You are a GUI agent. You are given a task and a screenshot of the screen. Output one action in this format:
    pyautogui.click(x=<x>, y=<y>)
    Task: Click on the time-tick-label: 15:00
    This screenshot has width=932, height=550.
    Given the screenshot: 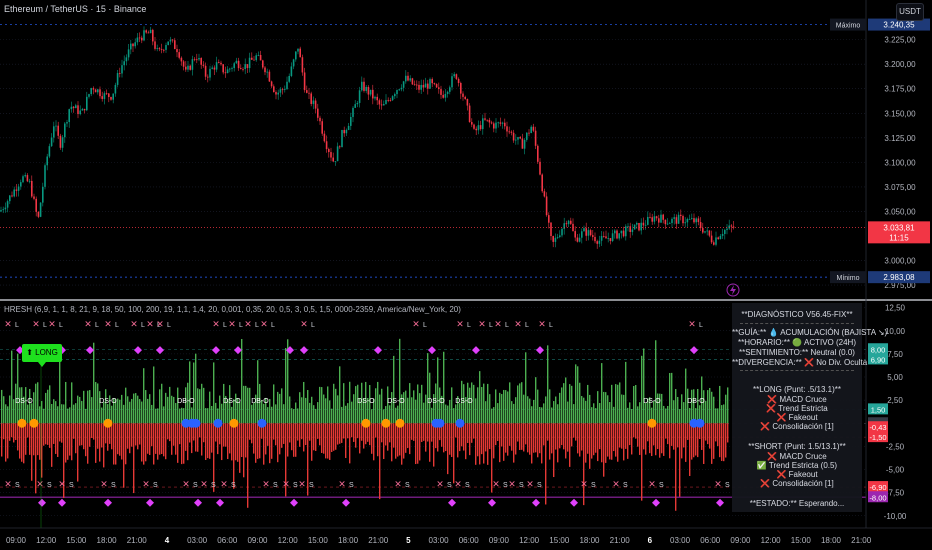 What is the action you would take?
    pyautogui.click(x=559, y=540)
    